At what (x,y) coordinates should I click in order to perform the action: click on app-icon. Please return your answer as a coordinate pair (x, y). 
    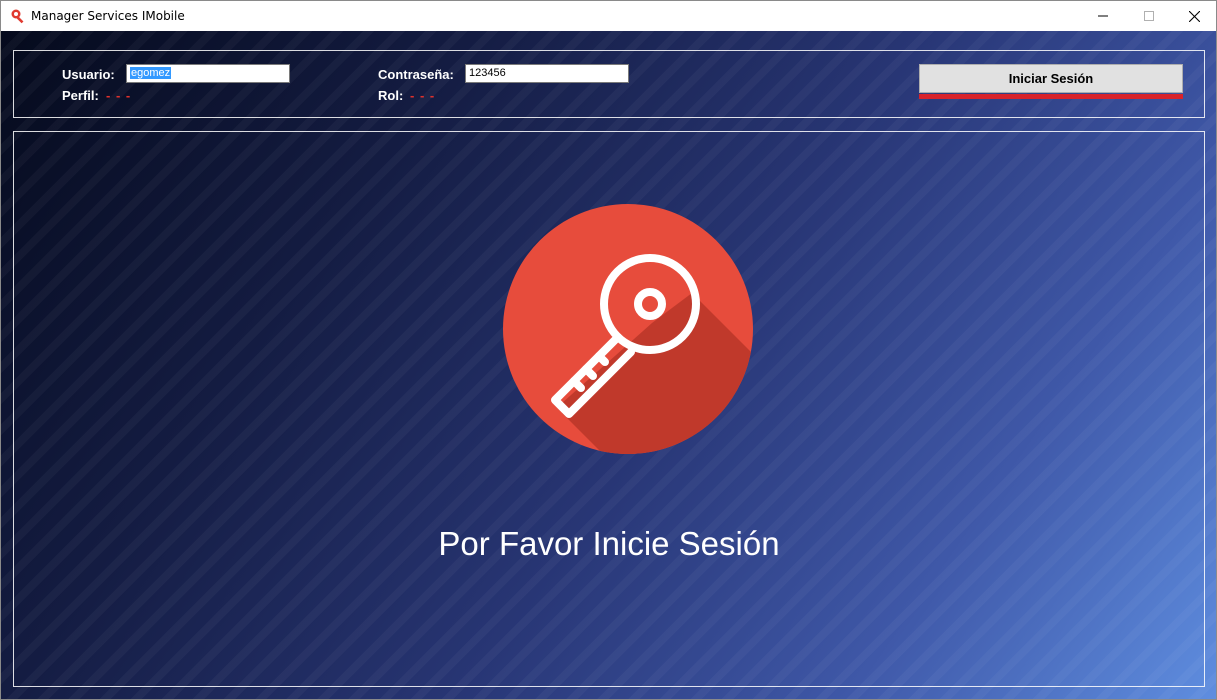
    Looking at the image, I should click on (17, 16).